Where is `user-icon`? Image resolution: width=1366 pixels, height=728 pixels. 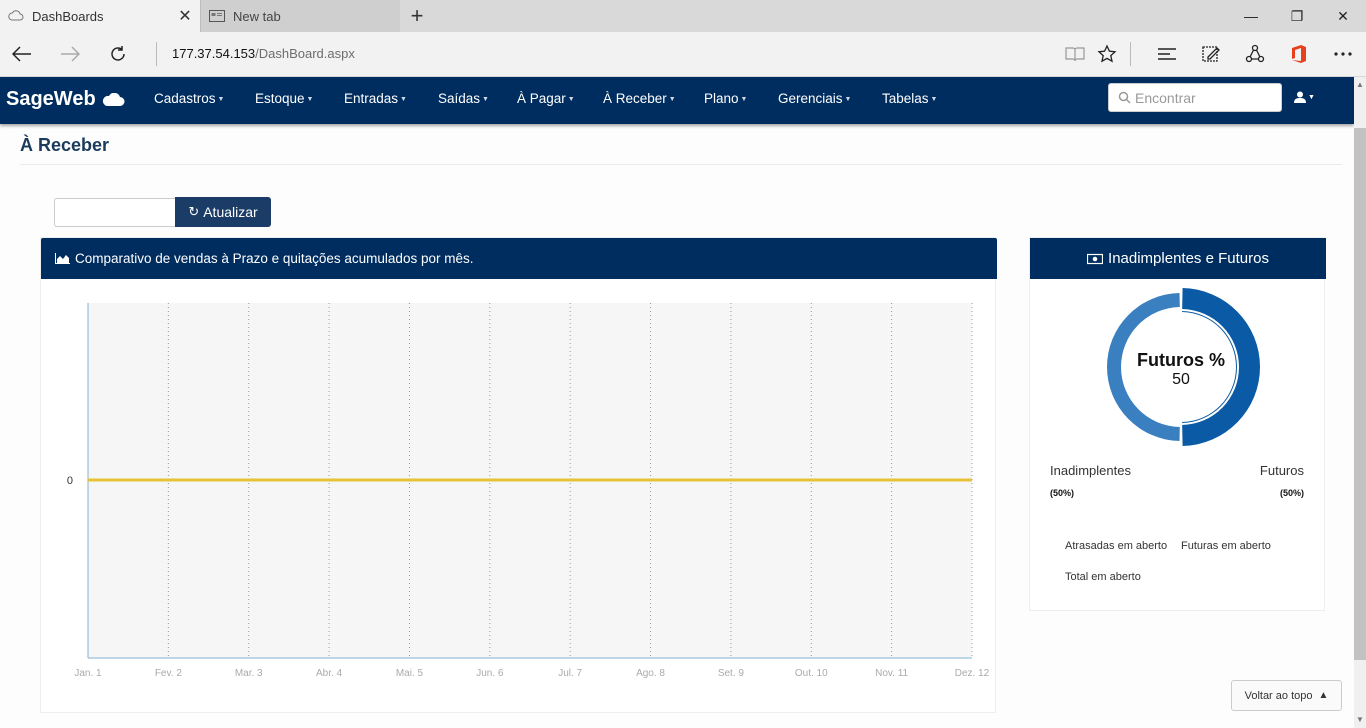
user-icon is located at coordinates (1300, 97).